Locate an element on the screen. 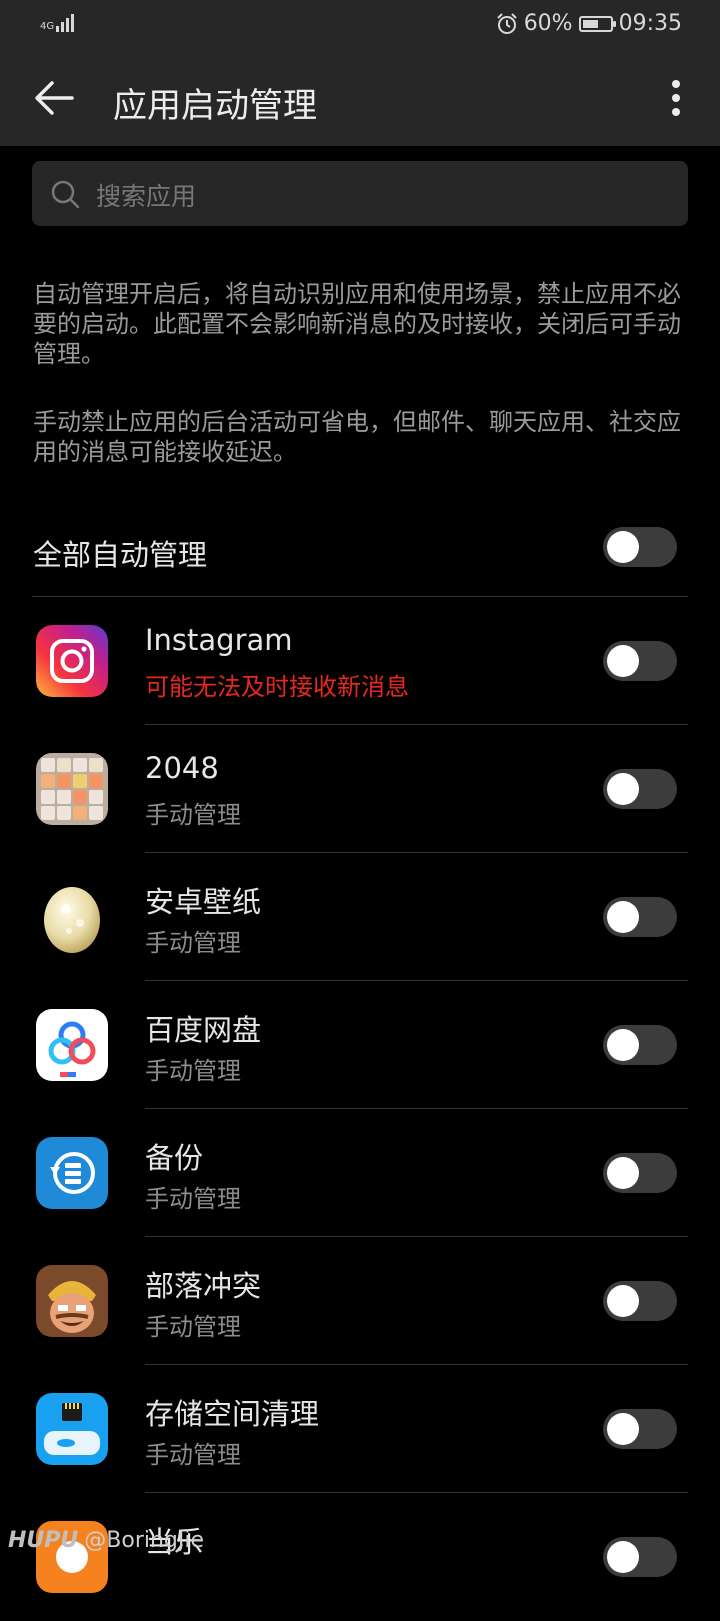  watermark: HUPU @BoringJie is located at coordinates (106, 1540).